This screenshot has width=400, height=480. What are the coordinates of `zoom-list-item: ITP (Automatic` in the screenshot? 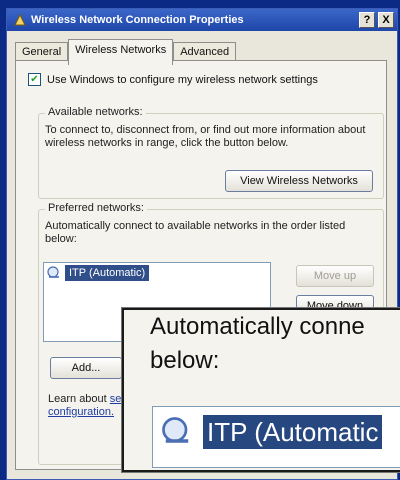 It's located at (271, 432).